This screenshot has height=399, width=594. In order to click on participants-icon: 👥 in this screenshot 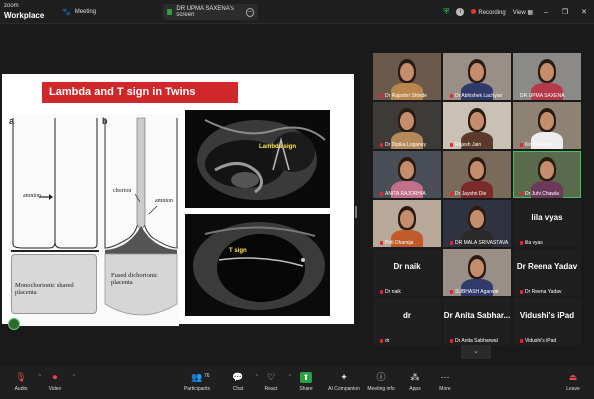, I will do `click(197, 377)`.